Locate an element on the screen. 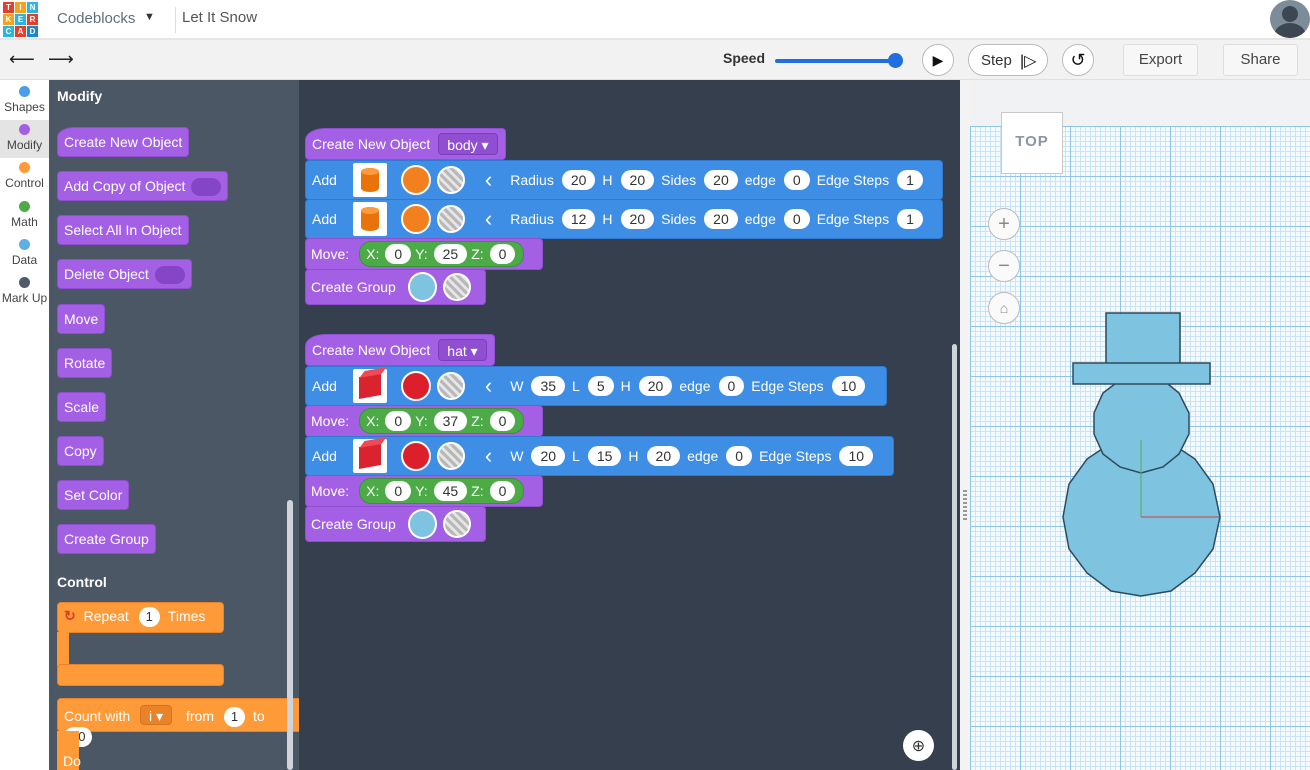 This screenshot has width=1310, height=770. block-add-box: Add ‹ W 35 L5 H 20 edge 0 Edge Steps 10 is located at coordinates (596, 386).